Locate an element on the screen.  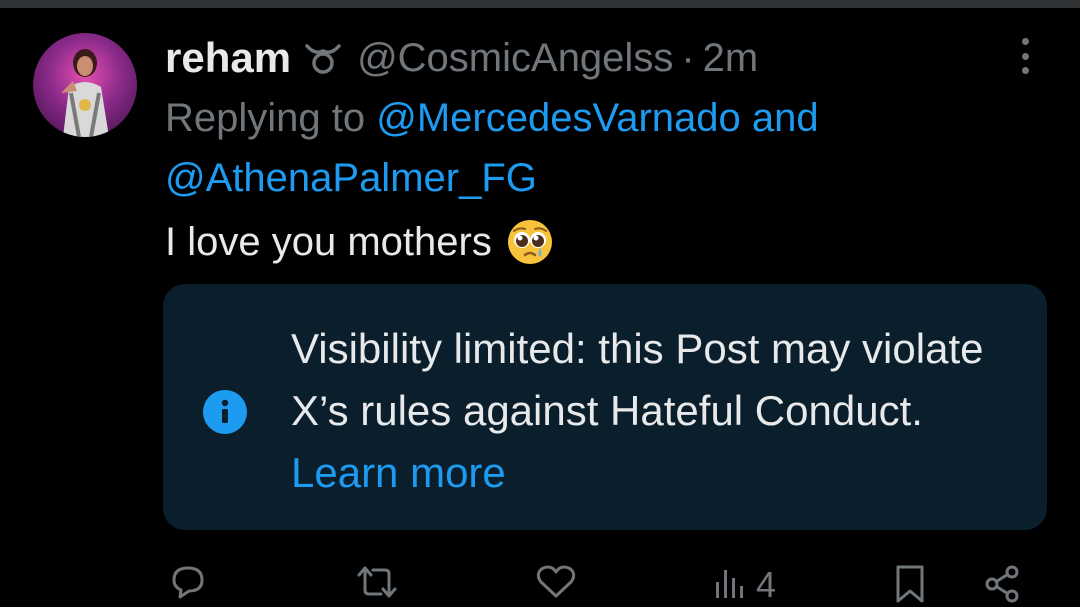
views-count: 4 is located at coordinates (766, 584).